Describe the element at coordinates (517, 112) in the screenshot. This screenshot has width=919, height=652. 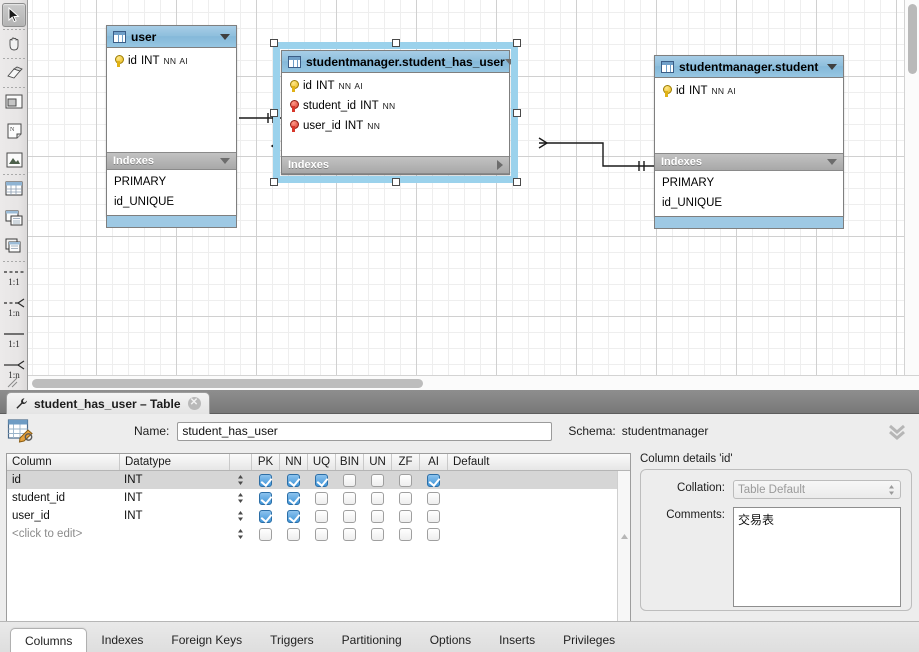
I see `resize-handle-e` at that location.